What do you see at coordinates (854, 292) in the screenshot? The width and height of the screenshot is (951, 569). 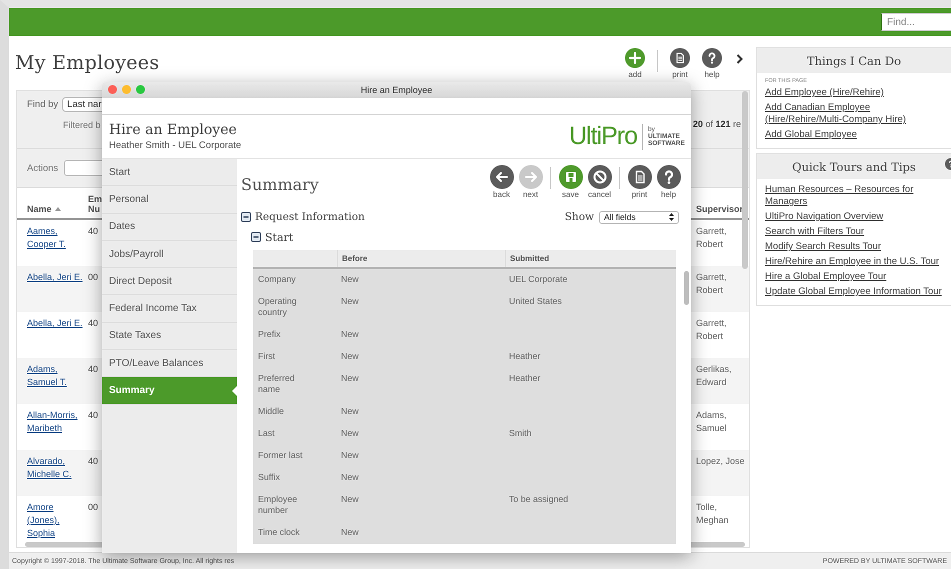 I see `tour-link: Update Global Employee Information Tour` at bounding box center [854, 292].